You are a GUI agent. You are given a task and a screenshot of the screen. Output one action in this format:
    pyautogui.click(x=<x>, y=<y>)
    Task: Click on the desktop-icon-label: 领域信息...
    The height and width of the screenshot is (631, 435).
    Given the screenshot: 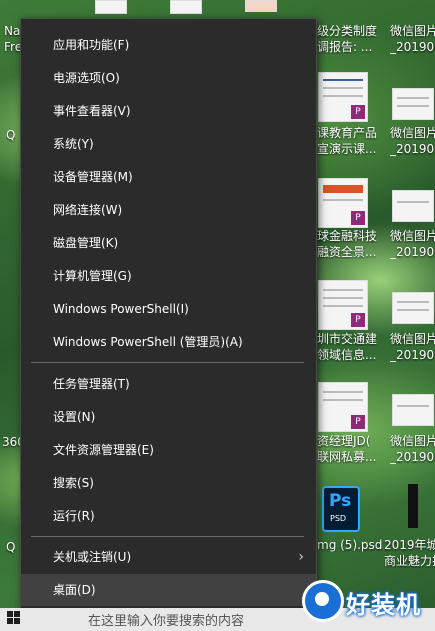 What is the action you would take?
    pyautogui.click(x=346, y=355)
    